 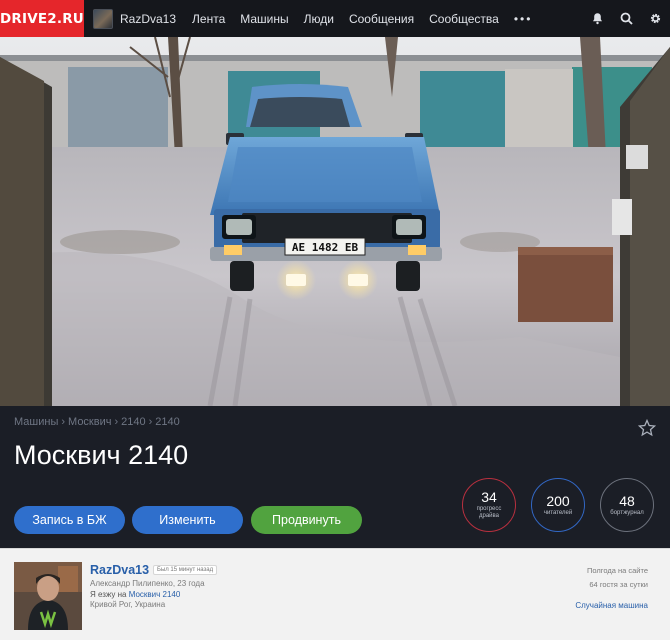 I want to click on page-title: Москвич 2140, so click(x=101, y=455).